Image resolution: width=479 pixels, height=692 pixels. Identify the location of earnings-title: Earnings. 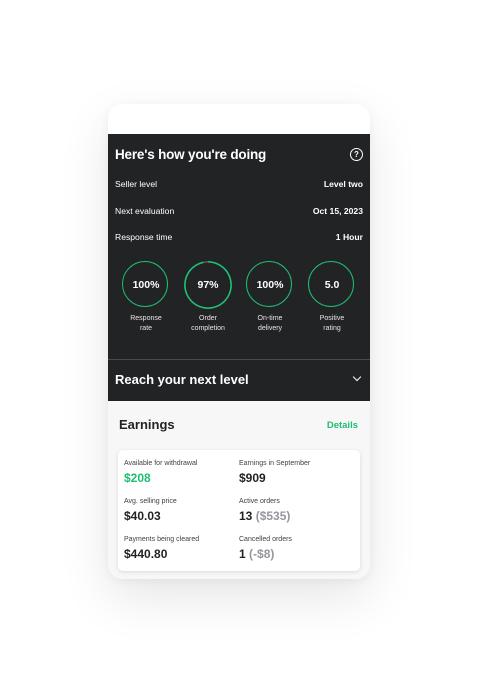
(147, 424).